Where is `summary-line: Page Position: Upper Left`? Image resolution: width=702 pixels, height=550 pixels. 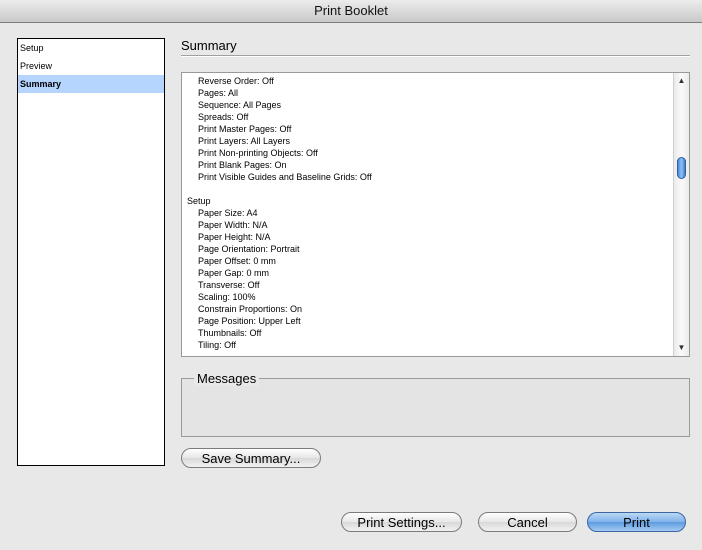
summary-line: Page Position: Upper Left is located at coordinates (249, 321).